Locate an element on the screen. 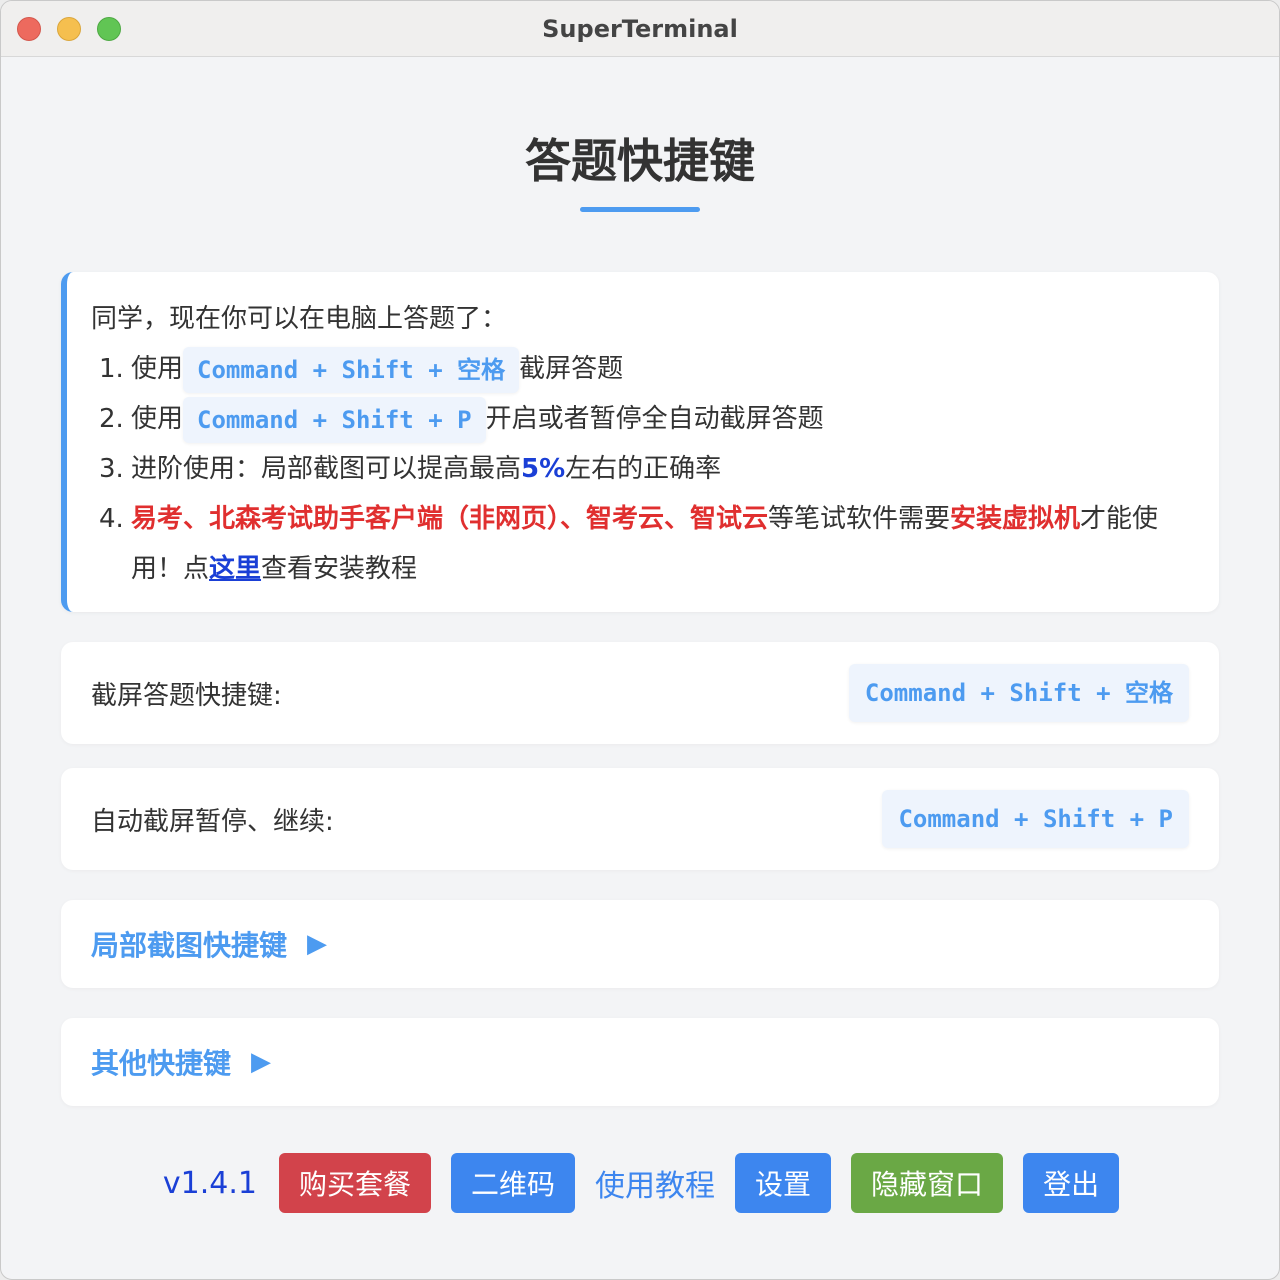  shortcut-row-screenshot: 截屏答题快捷键: Command + Shift + 空格 is located at coordinates (640, 693).